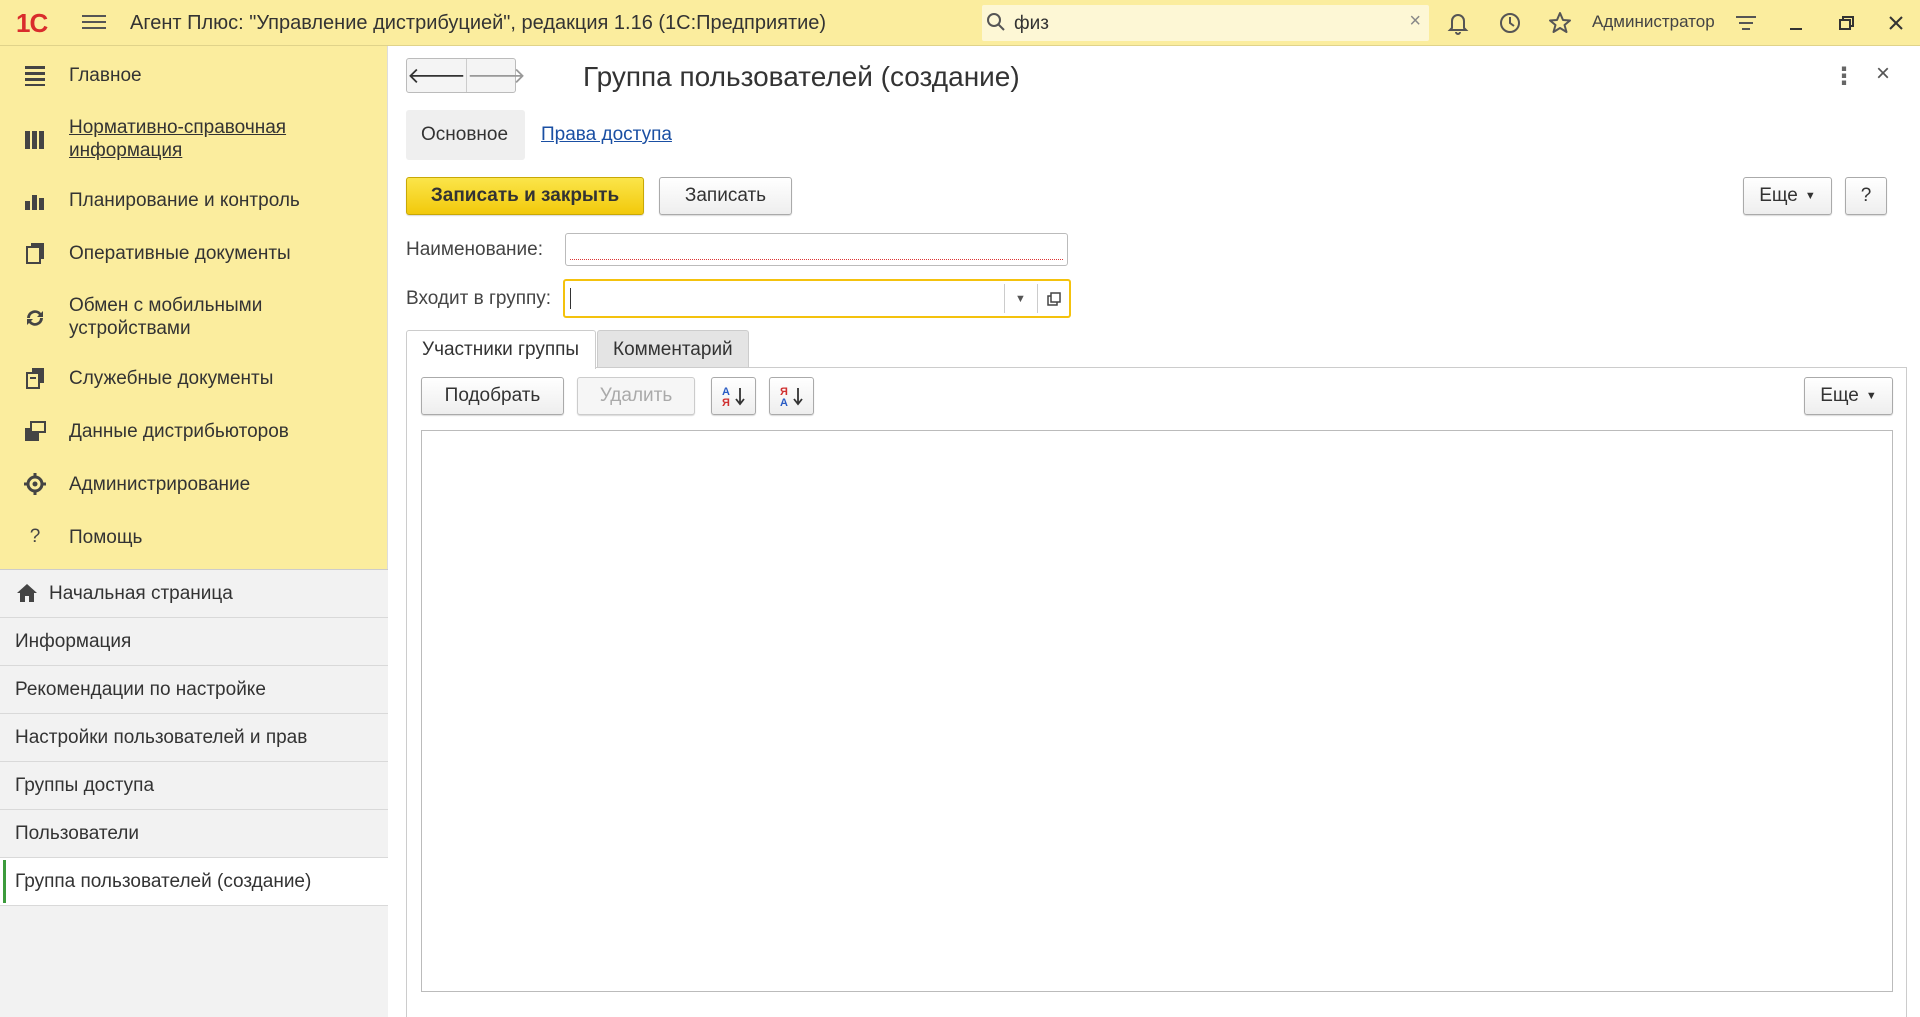 The image size is (1920, 1017). What do you see at coordinates (106, 537) in the screenshot?
I see `section-label: Помощь` at bounding box center [106, 537].